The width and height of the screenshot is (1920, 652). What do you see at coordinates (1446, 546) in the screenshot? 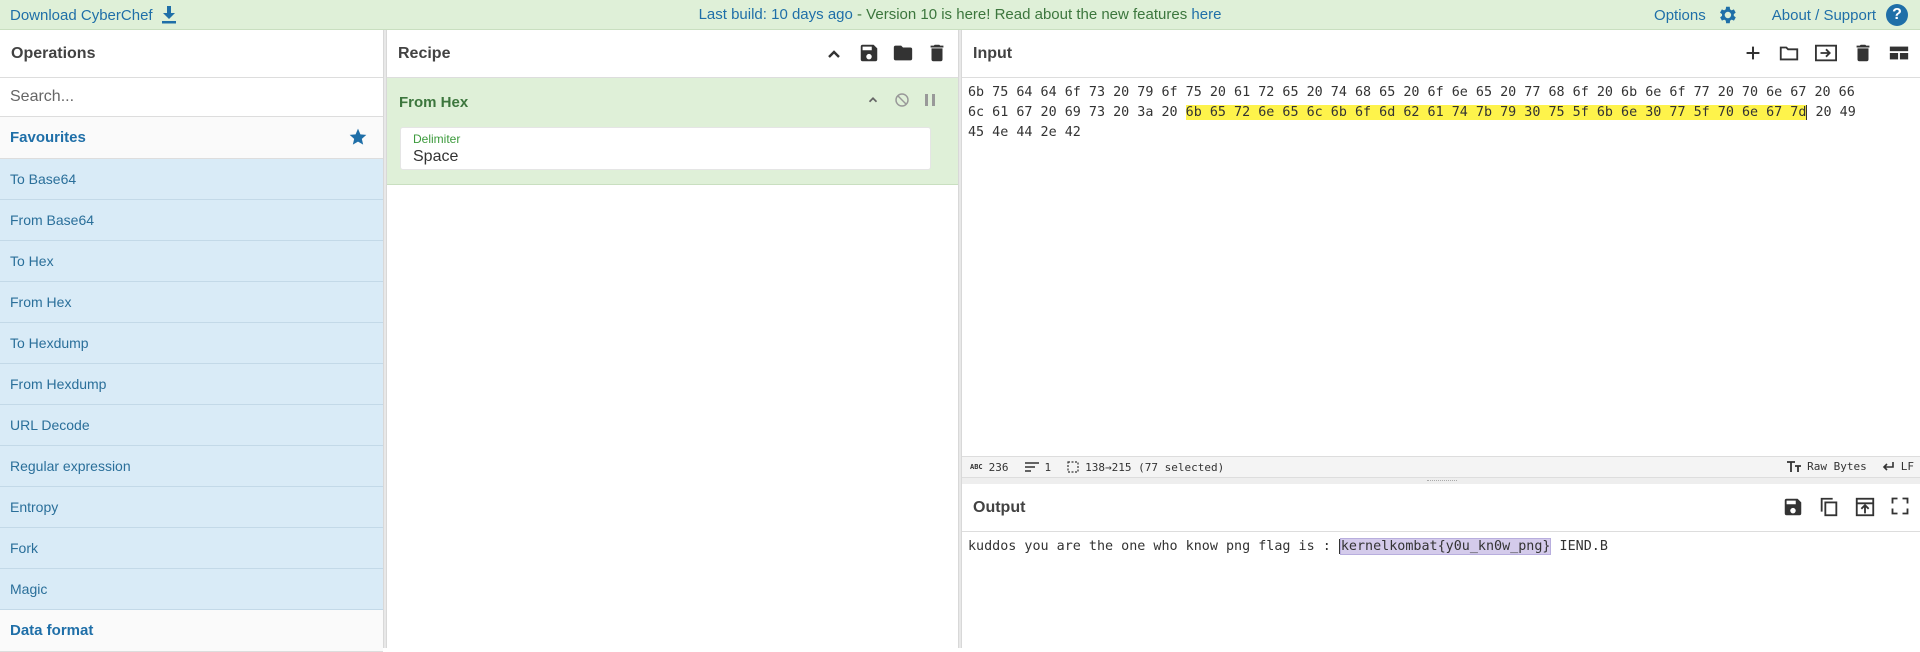
I see `output-selected-flag: kernelkombat{y0u_kn0w_png}` at bounding box center [1446, 546].